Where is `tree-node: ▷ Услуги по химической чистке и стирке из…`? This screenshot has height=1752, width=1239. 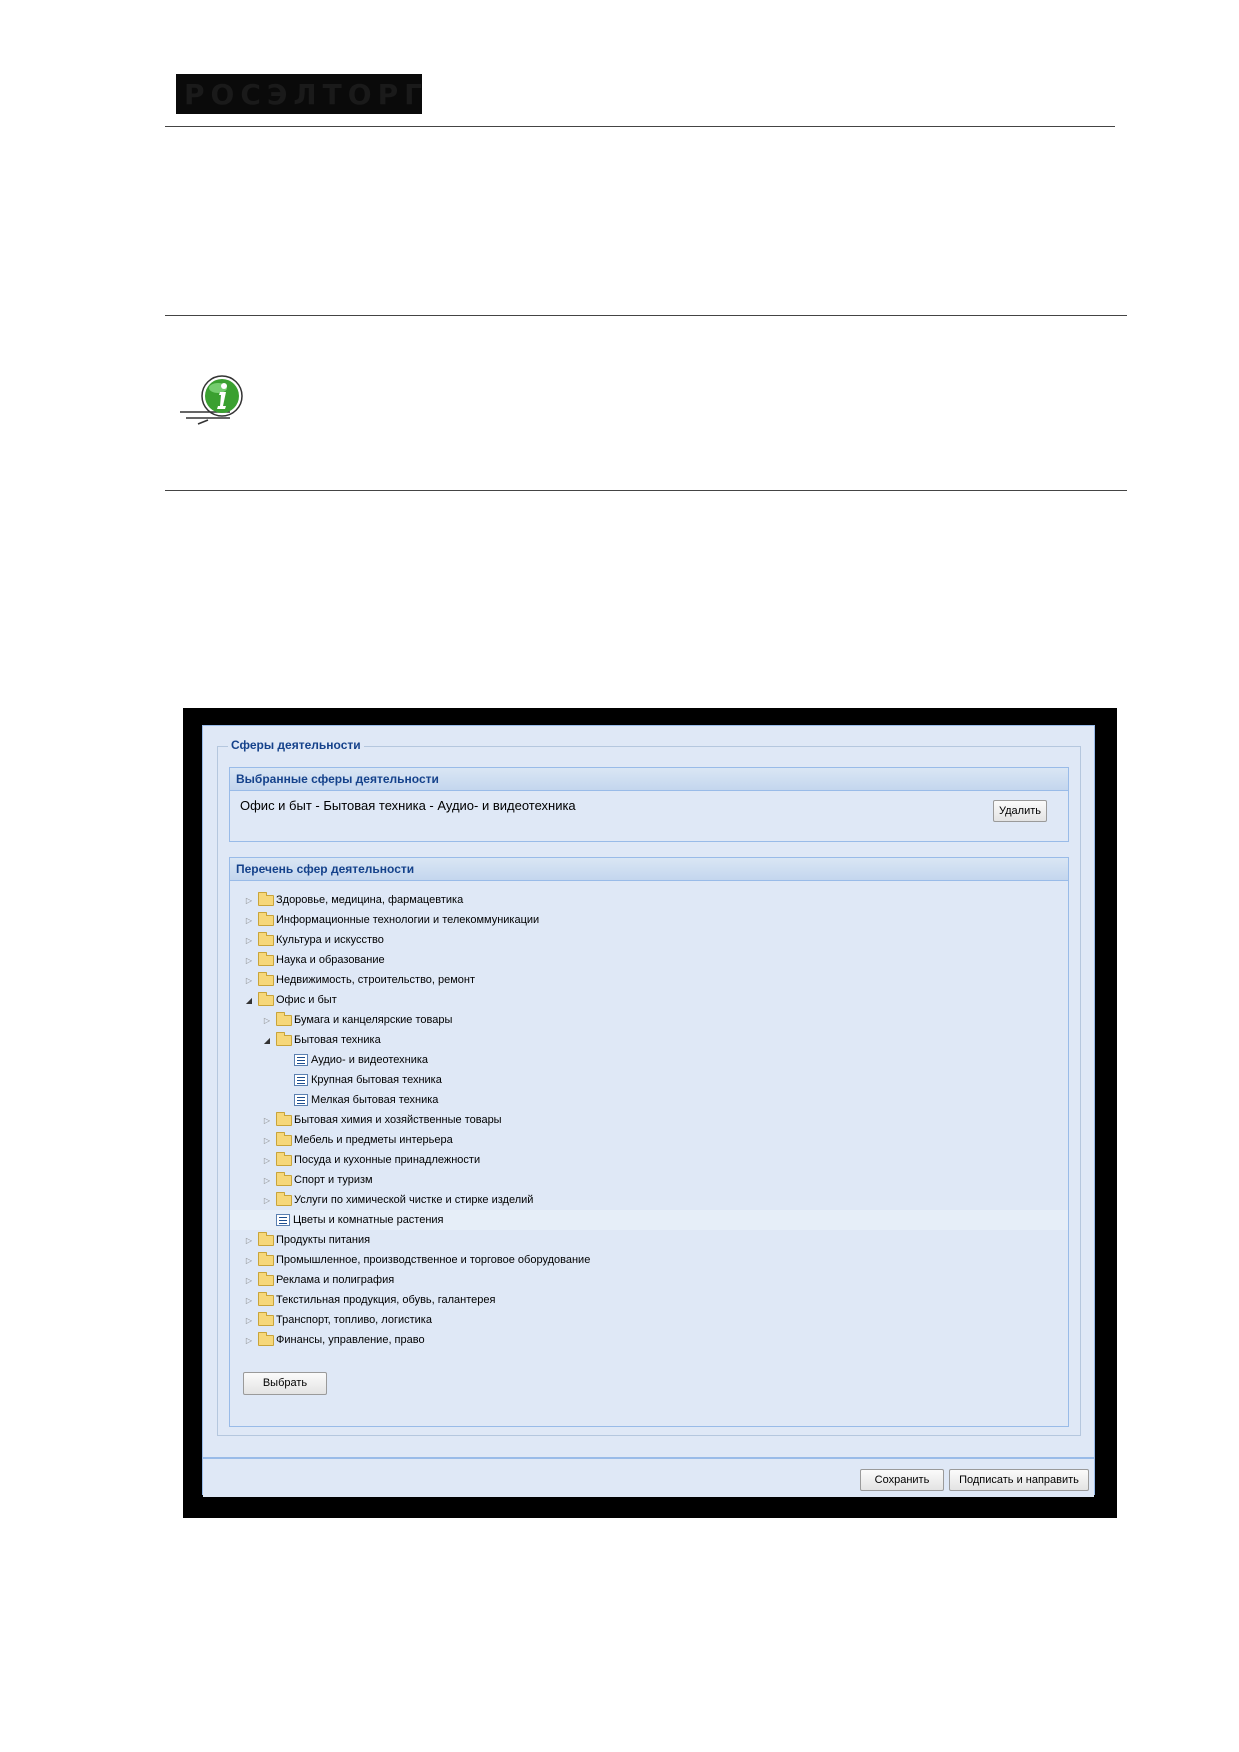
tree-node: ▷ Услуги по химической чистке и стирке из… is located at coordinates (649, 1200).